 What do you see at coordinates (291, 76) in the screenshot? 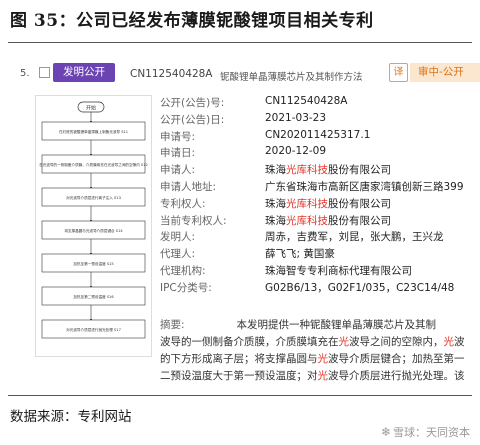
I see `patent-title-link: 铌酸锂单晶薄膜芯片及其制作方法` at bounding box center [291, 76].